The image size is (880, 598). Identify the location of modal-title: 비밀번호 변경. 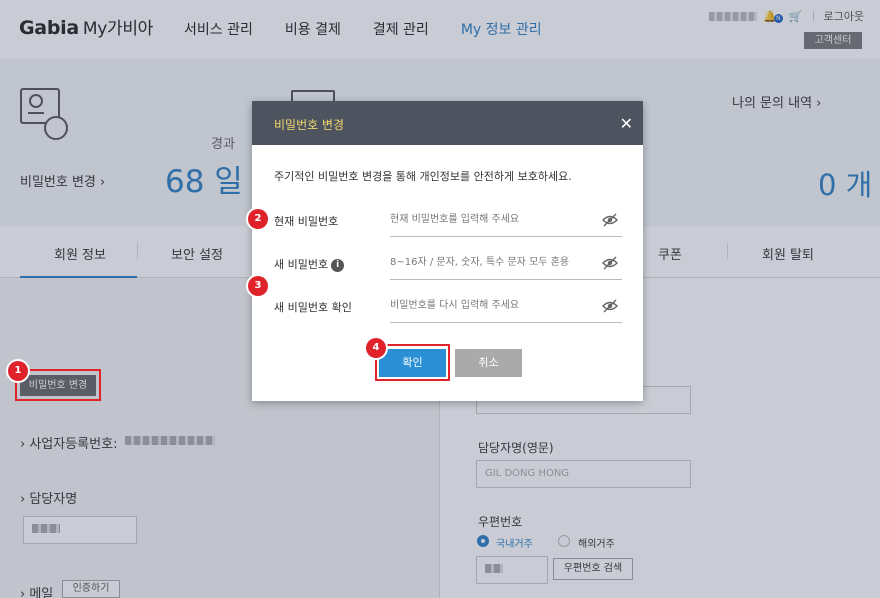
(309, 125).